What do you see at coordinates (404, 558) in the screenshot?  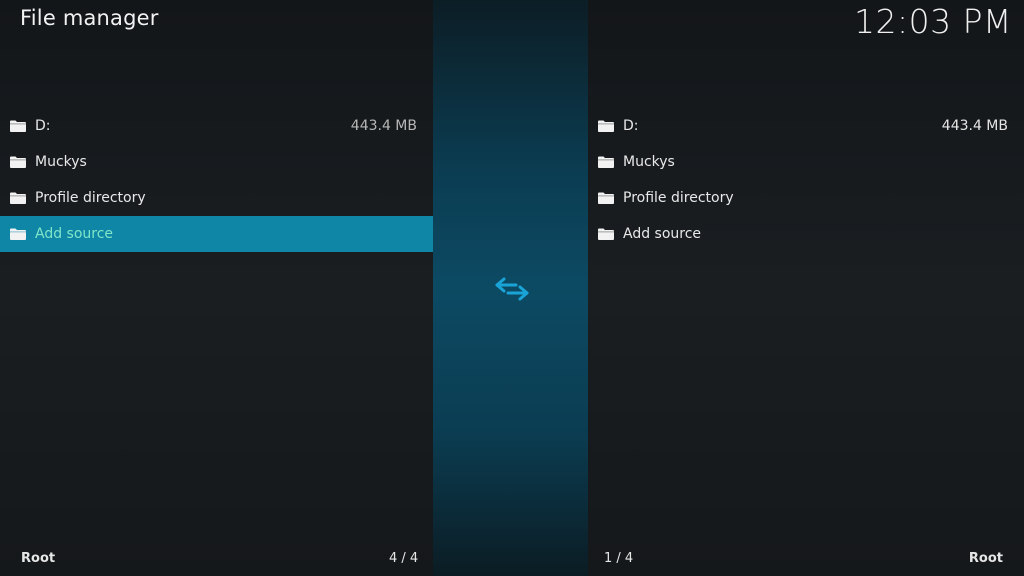 I see `left-footer-count: 4 / 4` at bounding box center [404, 558].